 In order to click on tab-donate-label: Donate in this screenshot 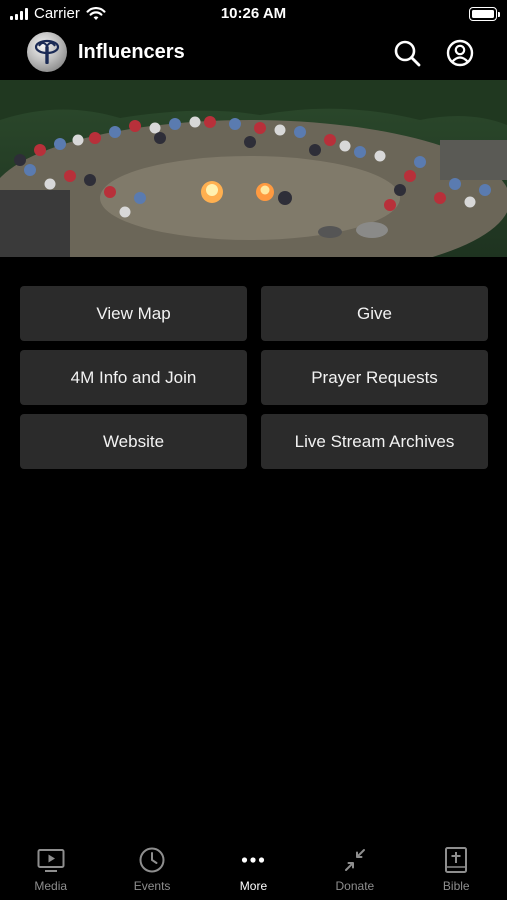, I will do `click(355, 886)`.